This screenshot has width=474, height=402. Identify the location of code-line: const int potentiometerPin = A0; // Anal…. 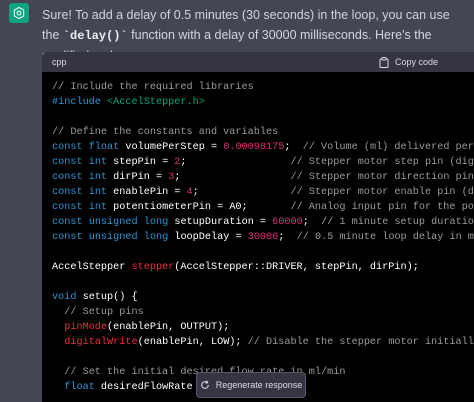
(263, 207).